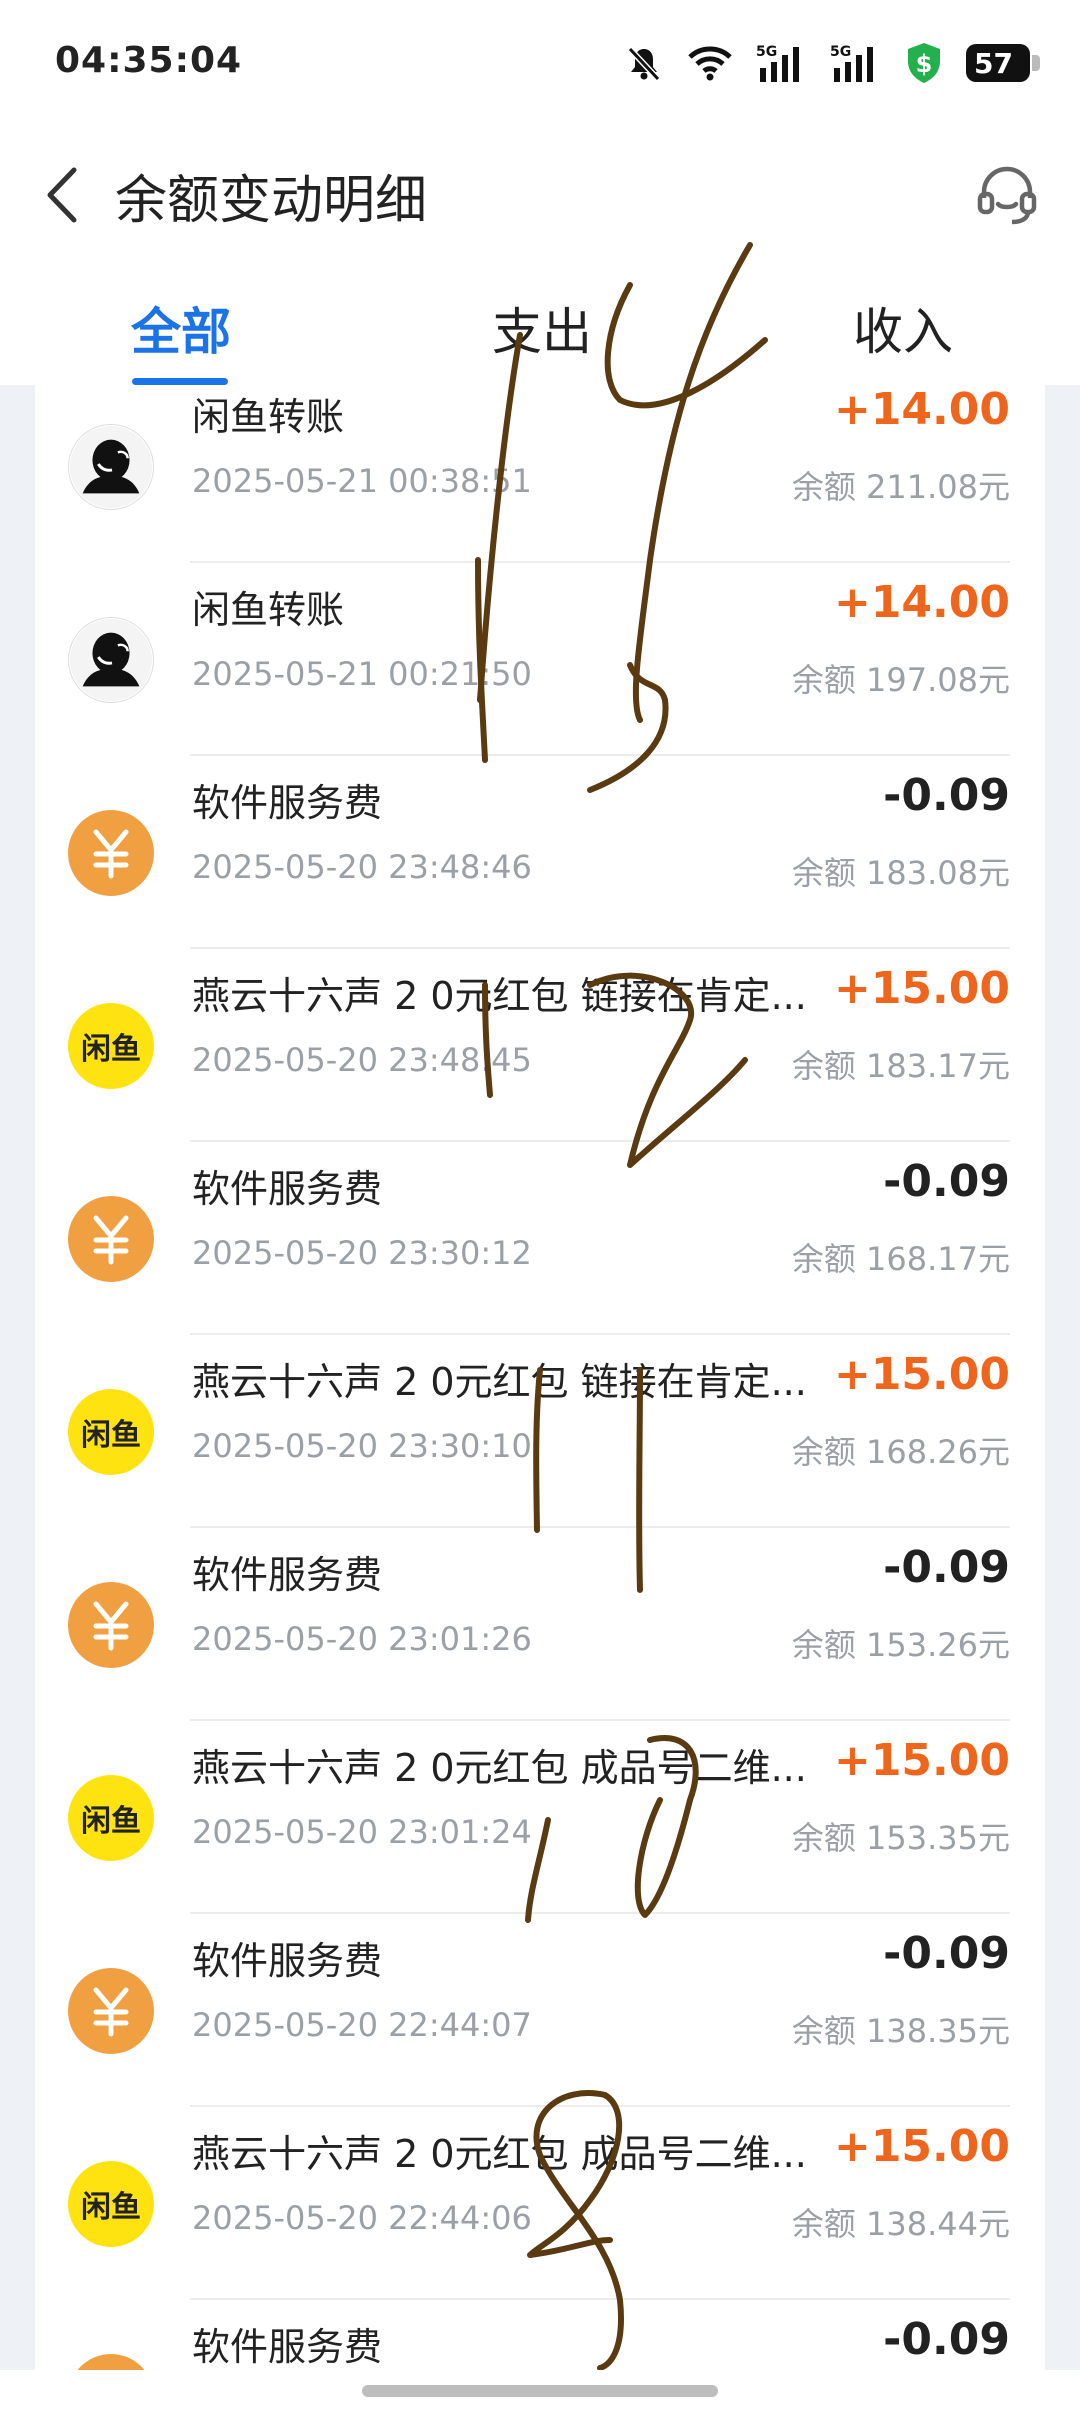 The height and width of the screenshot is (2416, 1080). What do you see at coordinates (900, 1645) in the screenshot?
I see `transaction-balance: 余额 153.26元` at bounding box center [900, 1645].